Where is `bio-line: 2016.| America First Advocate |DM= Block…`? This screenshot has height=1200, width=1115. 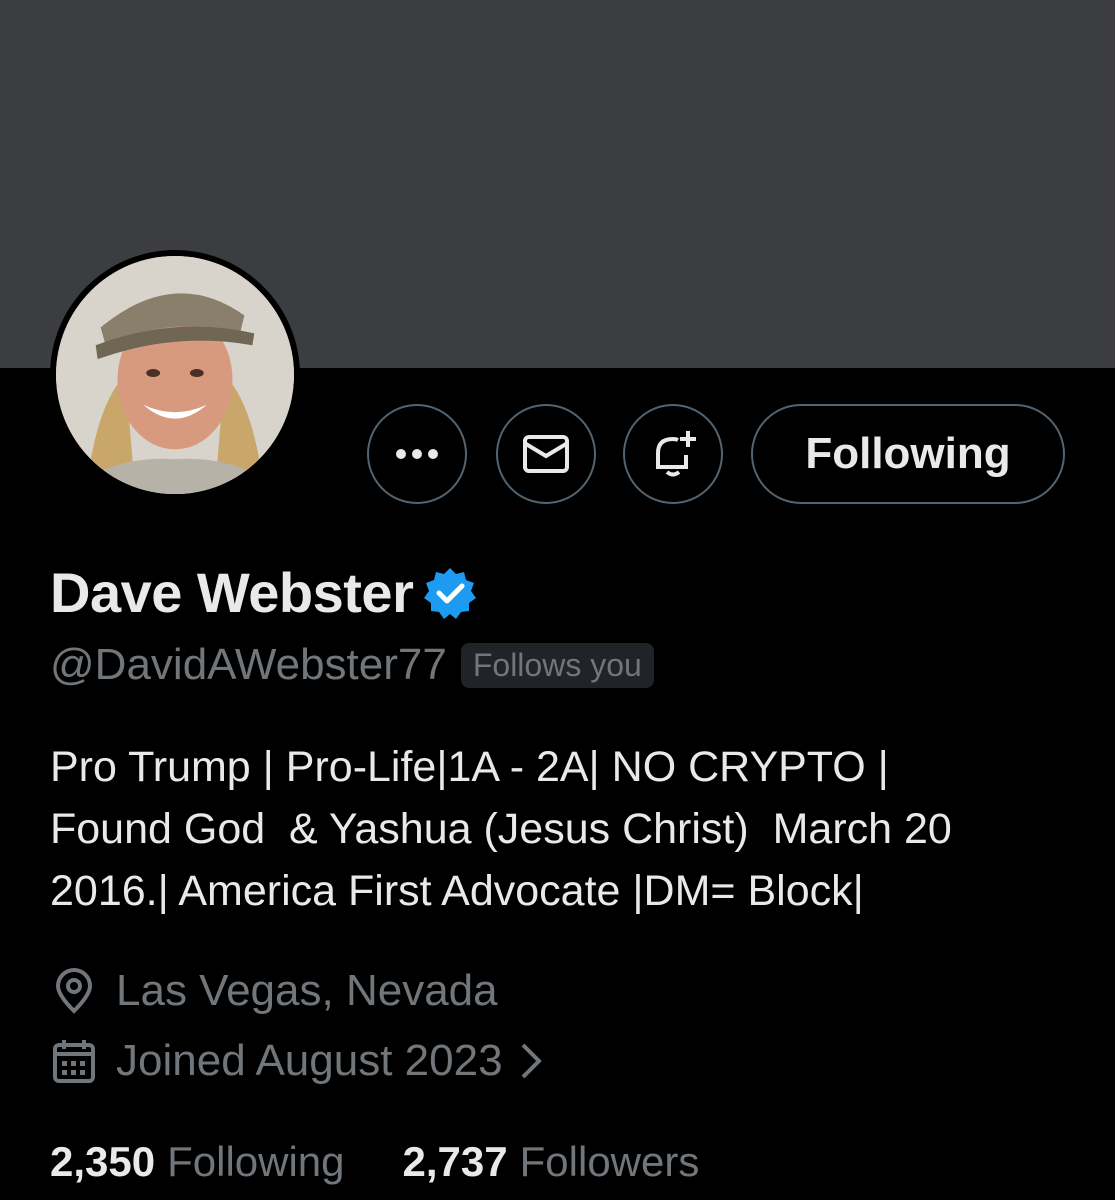 bio-line: 2016.| America First Advocate |DM= Block… is located at coordinates (457, 891).